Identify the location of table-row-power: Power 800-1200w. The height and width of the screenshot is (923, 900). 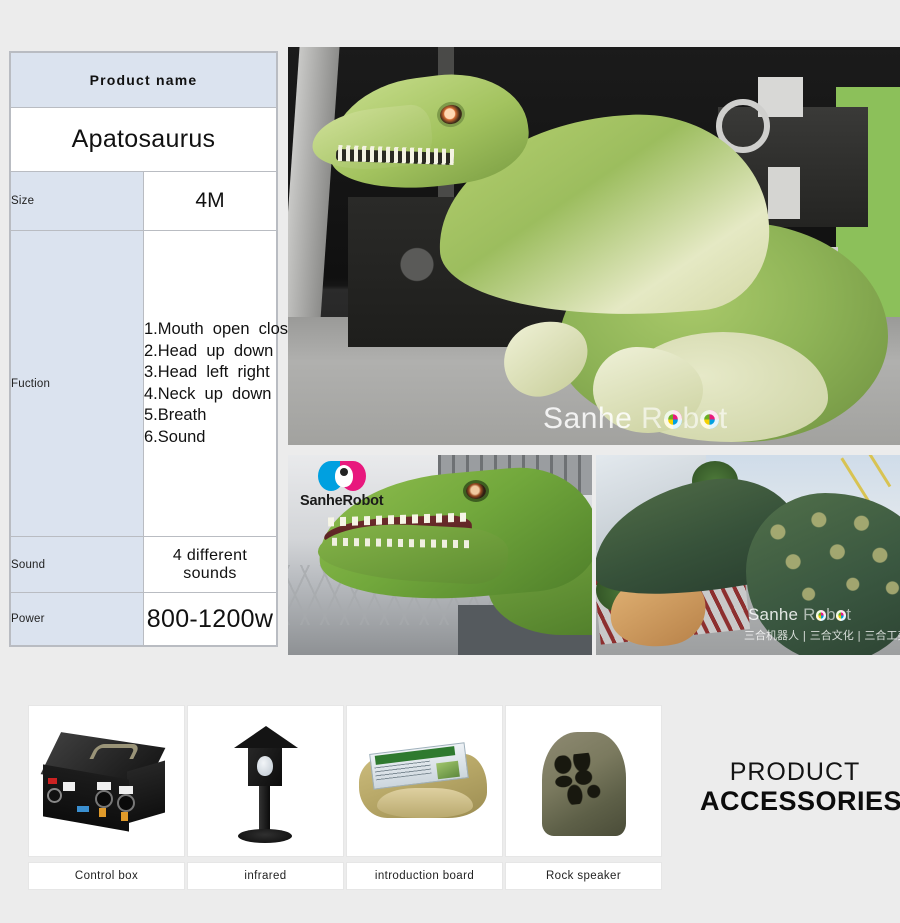
(143, 619).